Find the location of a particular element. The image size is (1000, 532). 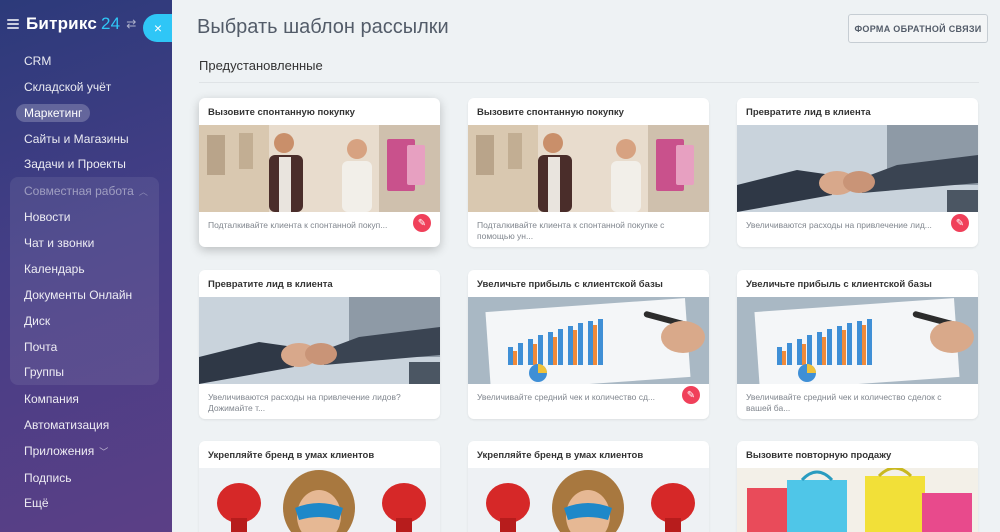

close-icon: × is located at coordinates (158, 28).